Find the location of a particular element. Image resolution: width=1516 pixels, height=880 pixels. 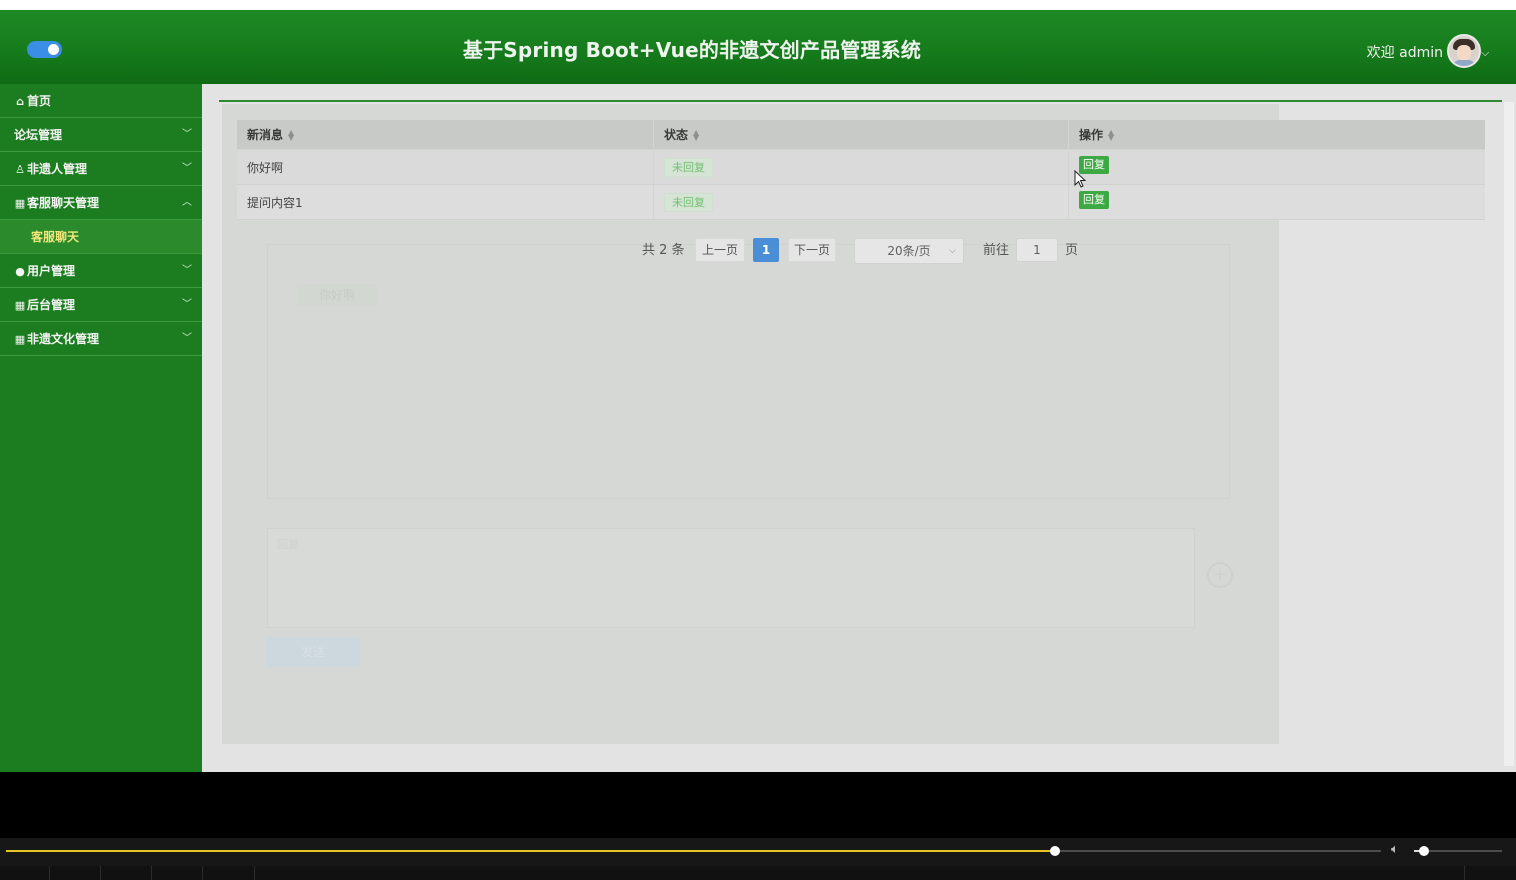

sidebar-item-home: ⌂ 首页 is located at coordinates (101, 101).